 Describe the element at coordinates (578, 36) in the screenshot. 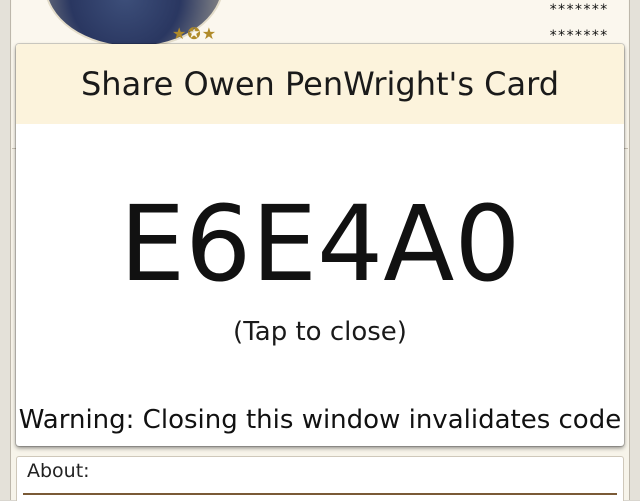

I see `masked-field-2: *******` at that location.